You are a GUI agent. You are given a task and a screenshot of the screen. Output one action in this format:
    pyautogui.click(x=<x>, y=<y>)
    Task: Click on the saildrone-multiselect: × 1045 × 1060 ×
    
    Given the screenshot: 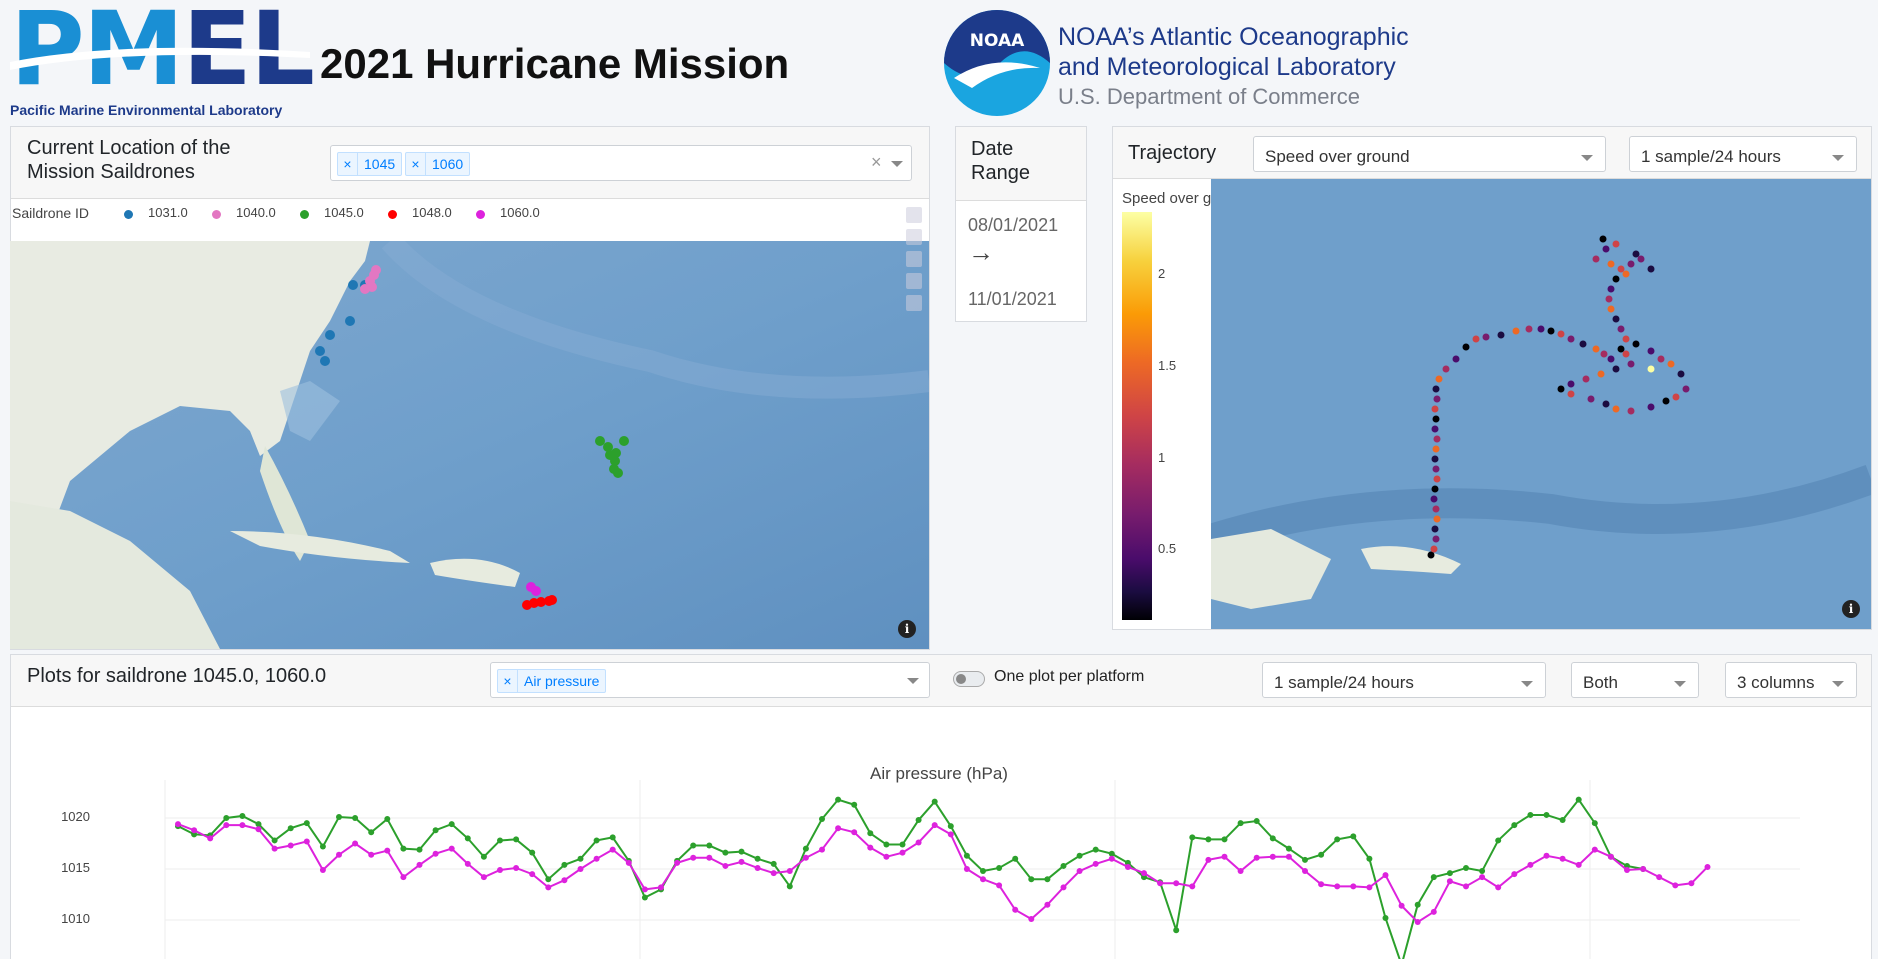 What is the action you would take?
    pyautogui.click(x=621, y=163)
    